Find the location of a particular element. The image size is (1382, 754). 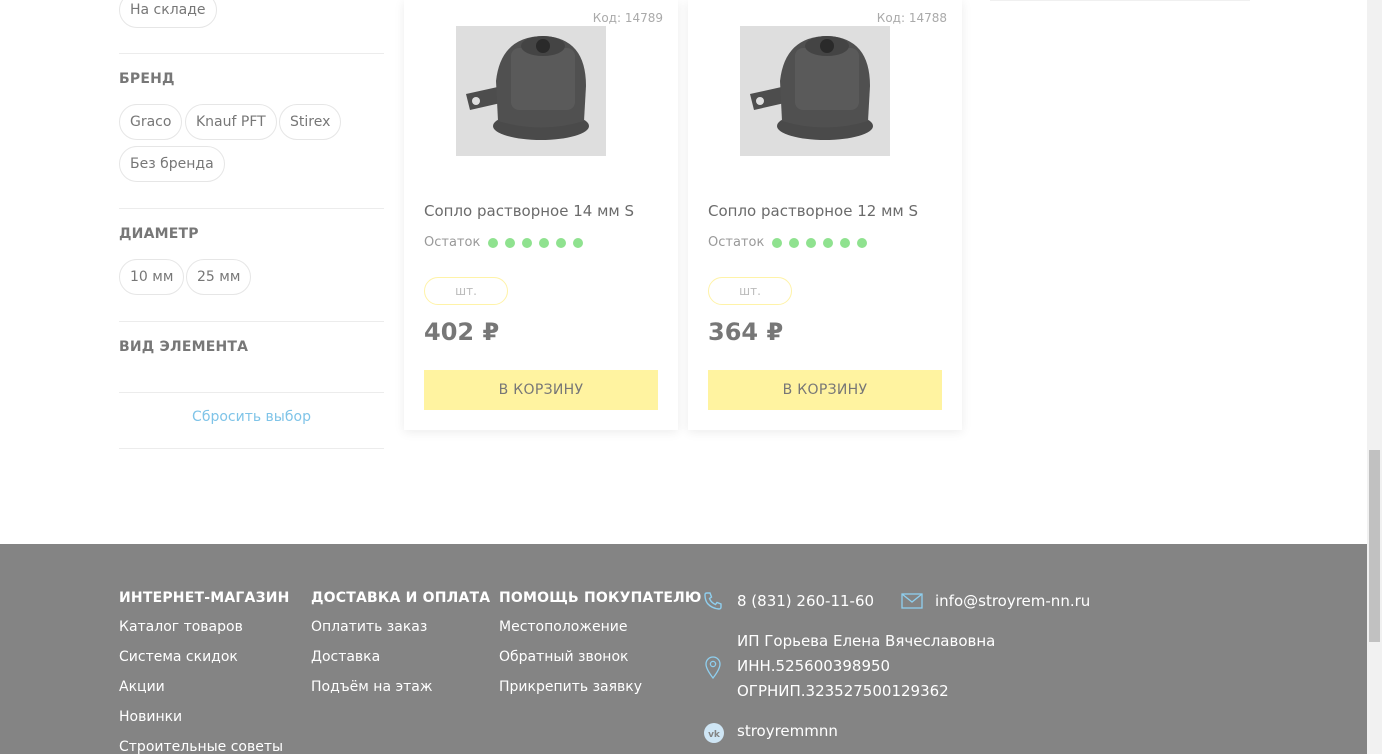

location-pin-icon is located at coordinates (713, 669).